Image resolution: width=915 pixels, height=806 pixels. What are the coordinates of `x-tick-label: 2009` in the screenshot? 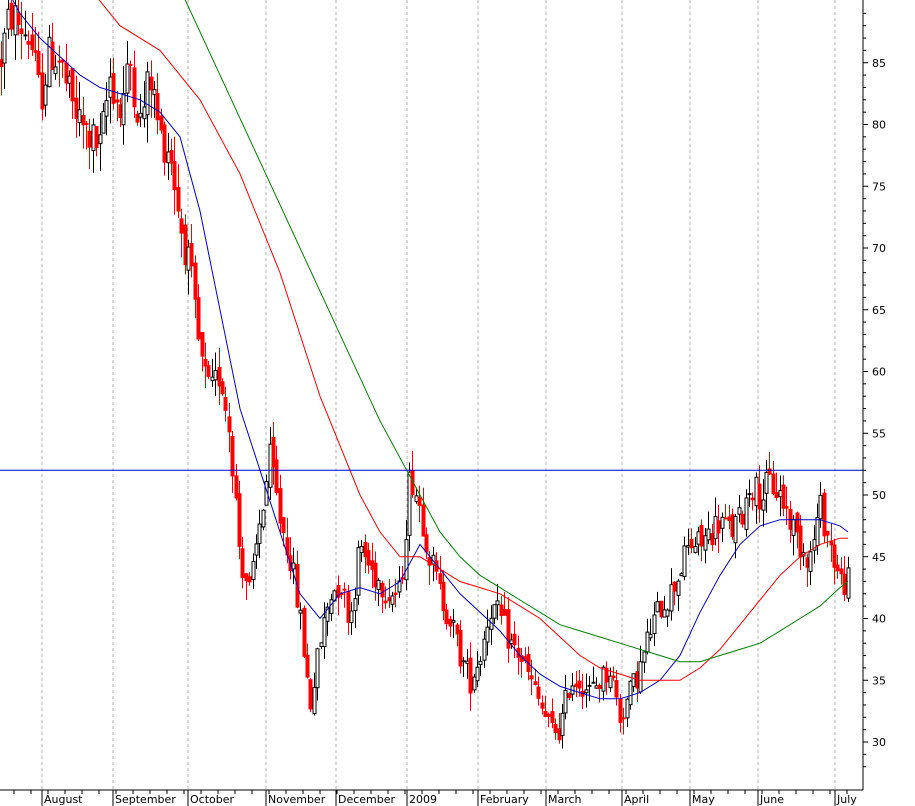 It's located at (423, 799).